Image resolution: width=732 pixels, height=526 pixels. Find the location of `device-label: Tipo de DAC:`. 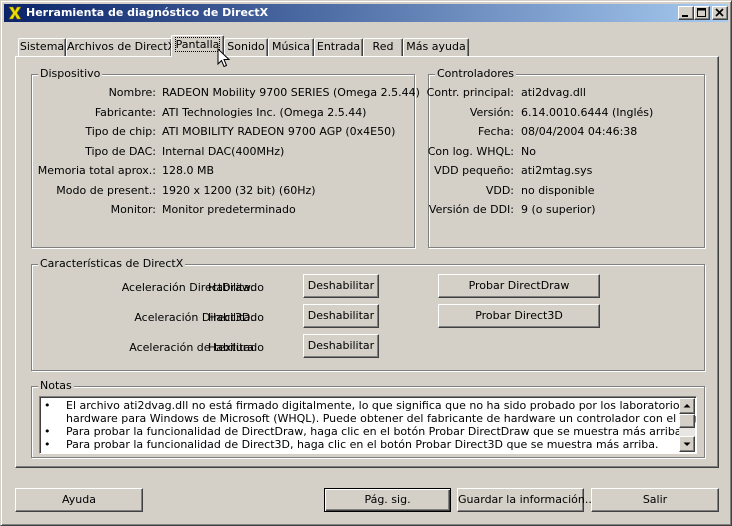

device-label: Tipo de DAC: is located at coordinates (120, 151).